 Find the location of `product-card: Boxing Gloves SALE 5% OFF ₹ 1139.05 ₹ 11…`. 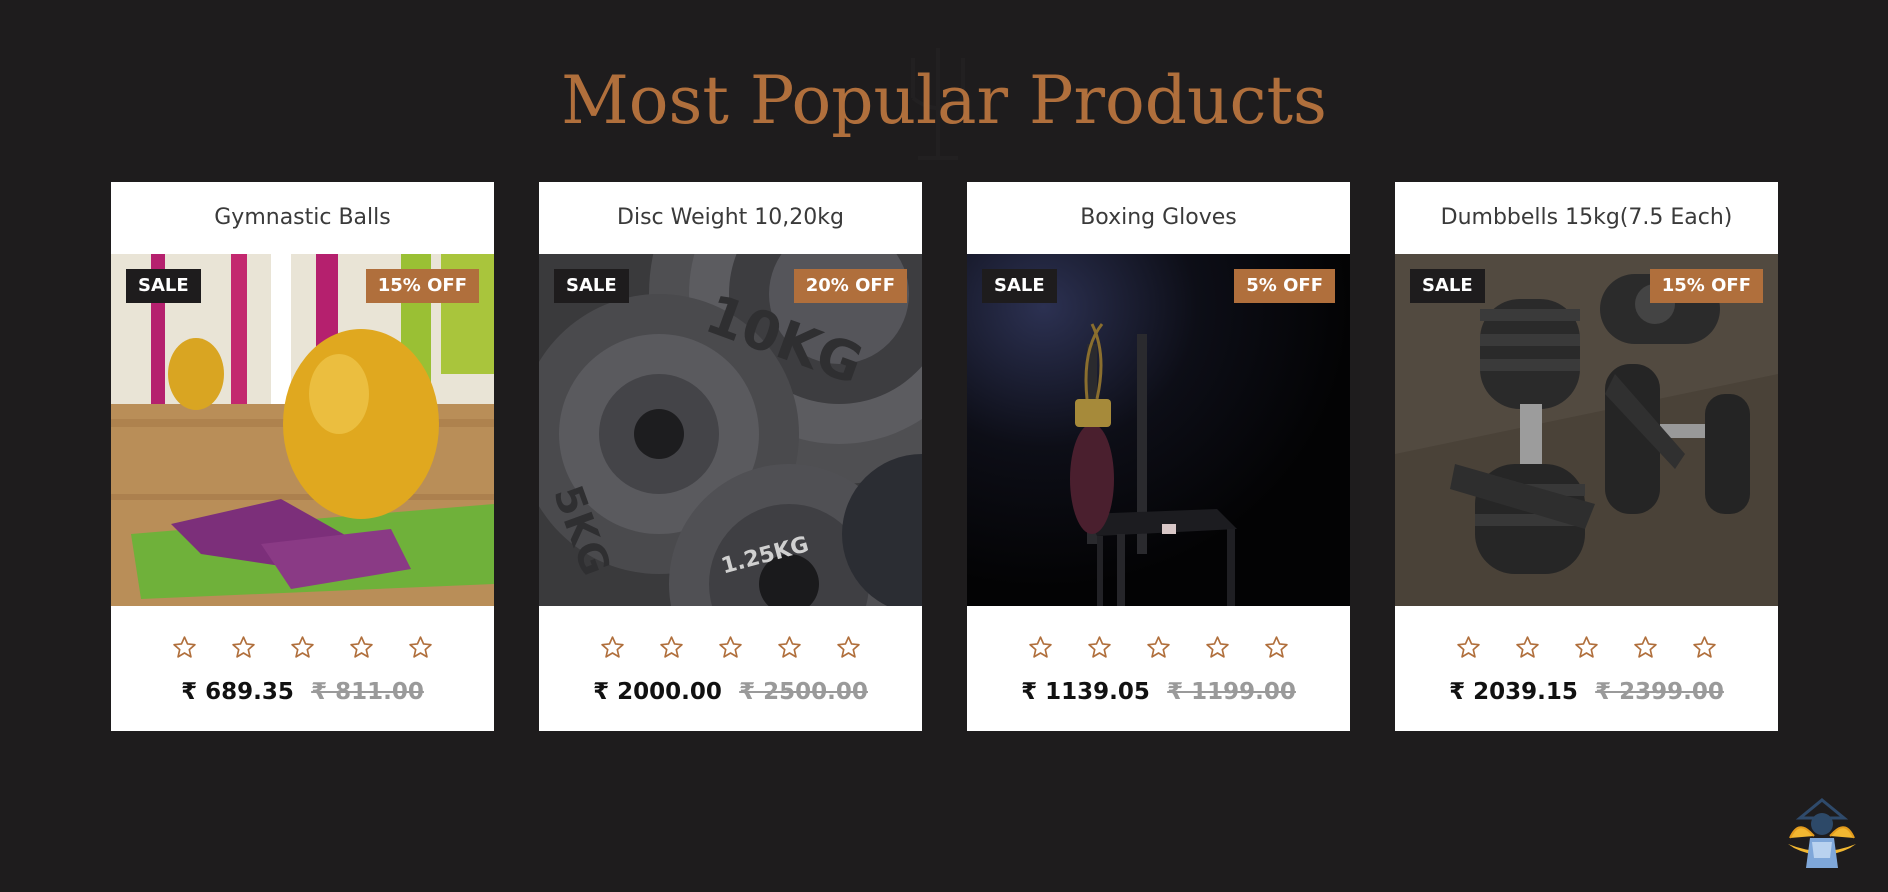

product-card: Boxing Gloves SALE 5% OFF ₹ 1139.05 ₹ 11… is located at coordinates (1158, 456).